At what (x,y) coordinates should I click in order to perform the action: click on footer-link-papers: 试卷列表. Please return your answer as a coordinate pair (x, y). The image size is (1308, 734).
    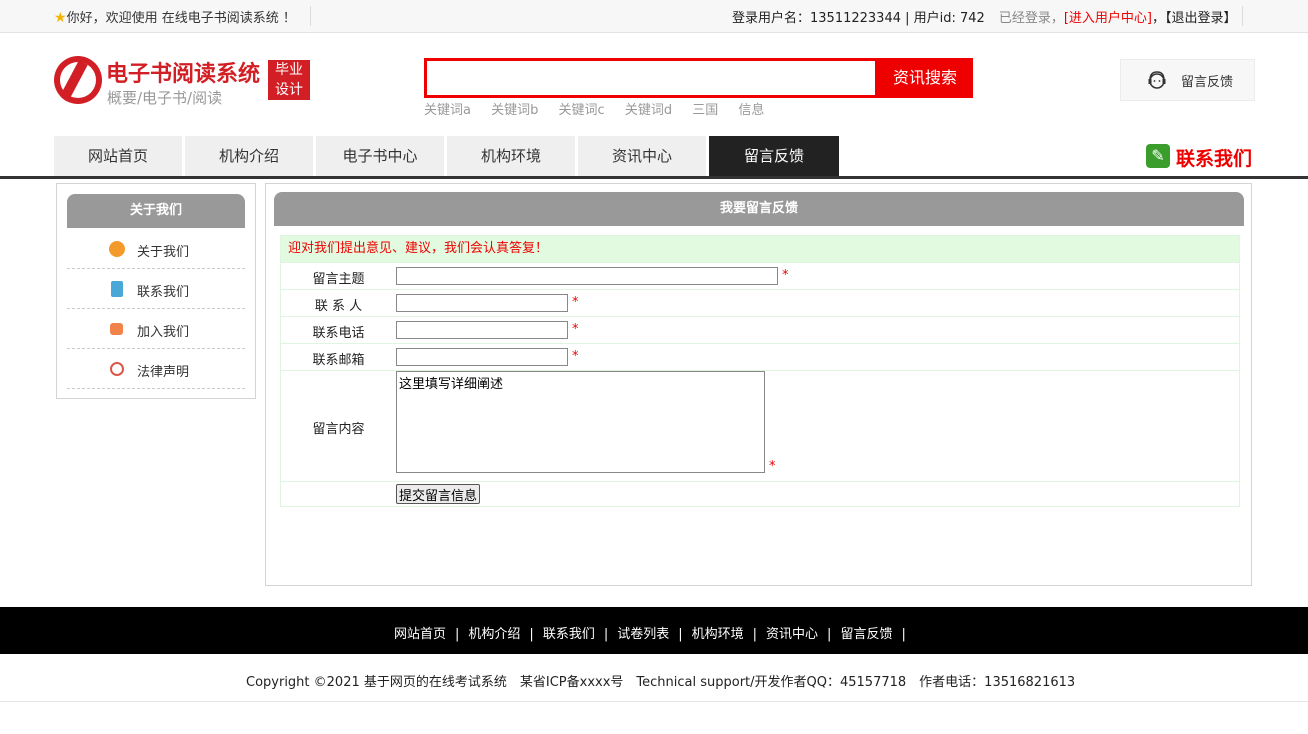
    Looking at the image, I should click on (643, 634).